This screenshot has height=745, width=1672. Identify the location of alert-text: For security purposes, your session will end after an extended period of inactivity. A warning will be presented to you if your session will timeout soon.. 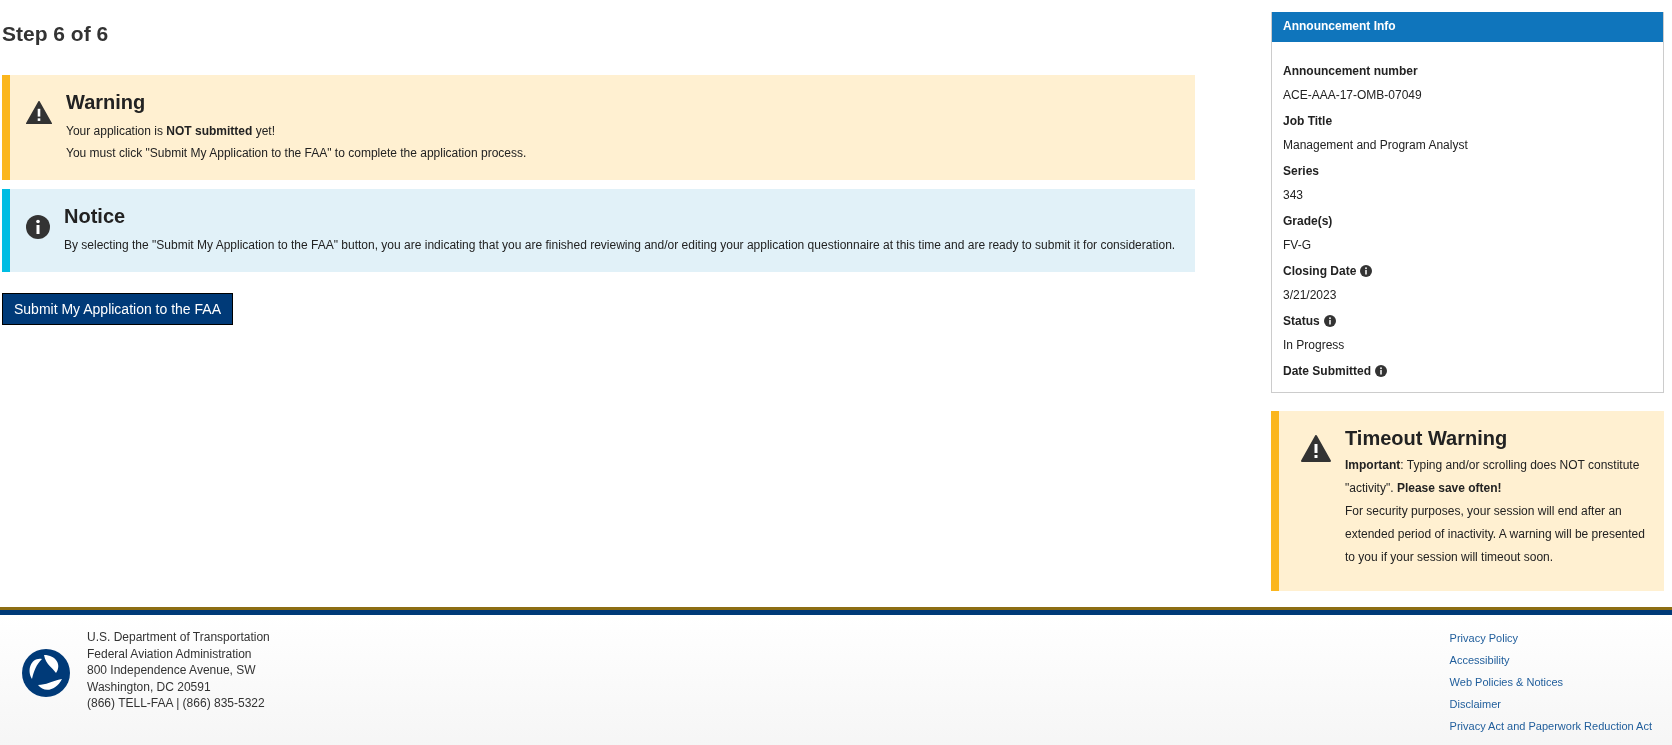
(1495, 534).